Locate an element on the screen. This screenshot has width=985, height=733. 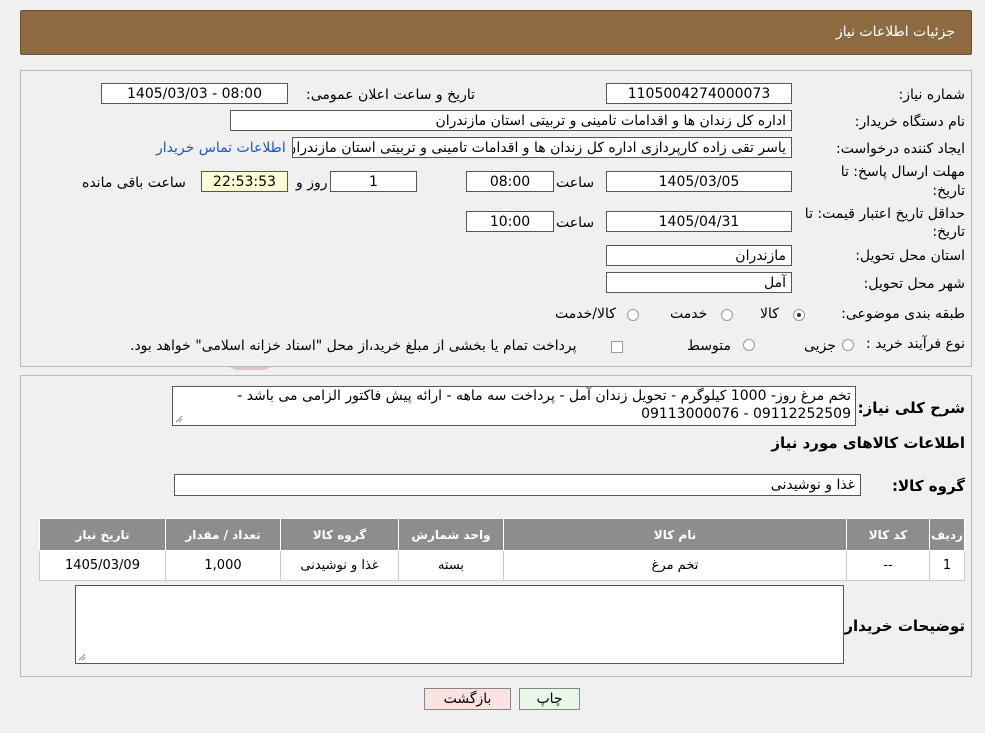
col-code: کد کالا is located at coordinates (888, 534).